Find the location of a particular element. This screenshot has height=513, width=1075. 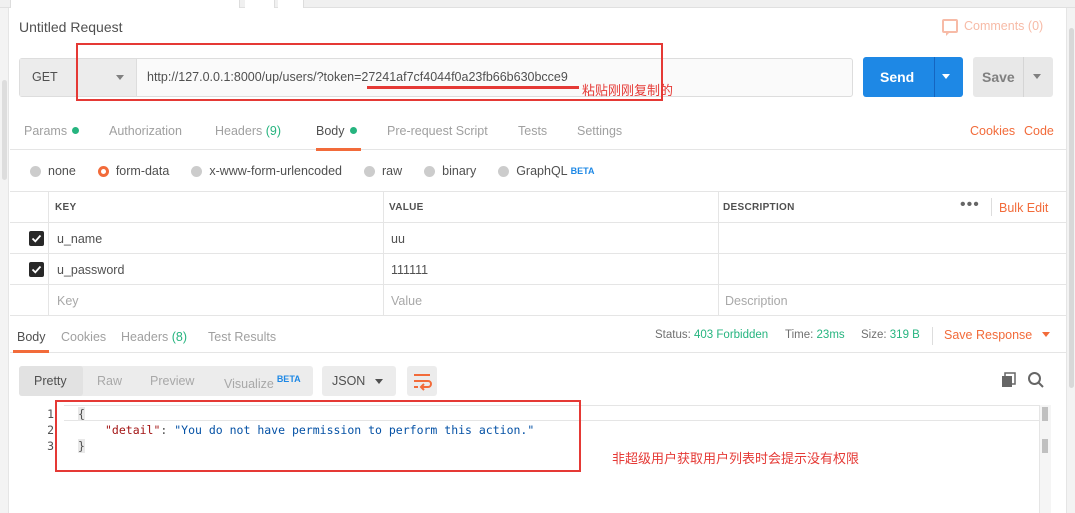

annotation-box-url is located at coordinates (369, 72).